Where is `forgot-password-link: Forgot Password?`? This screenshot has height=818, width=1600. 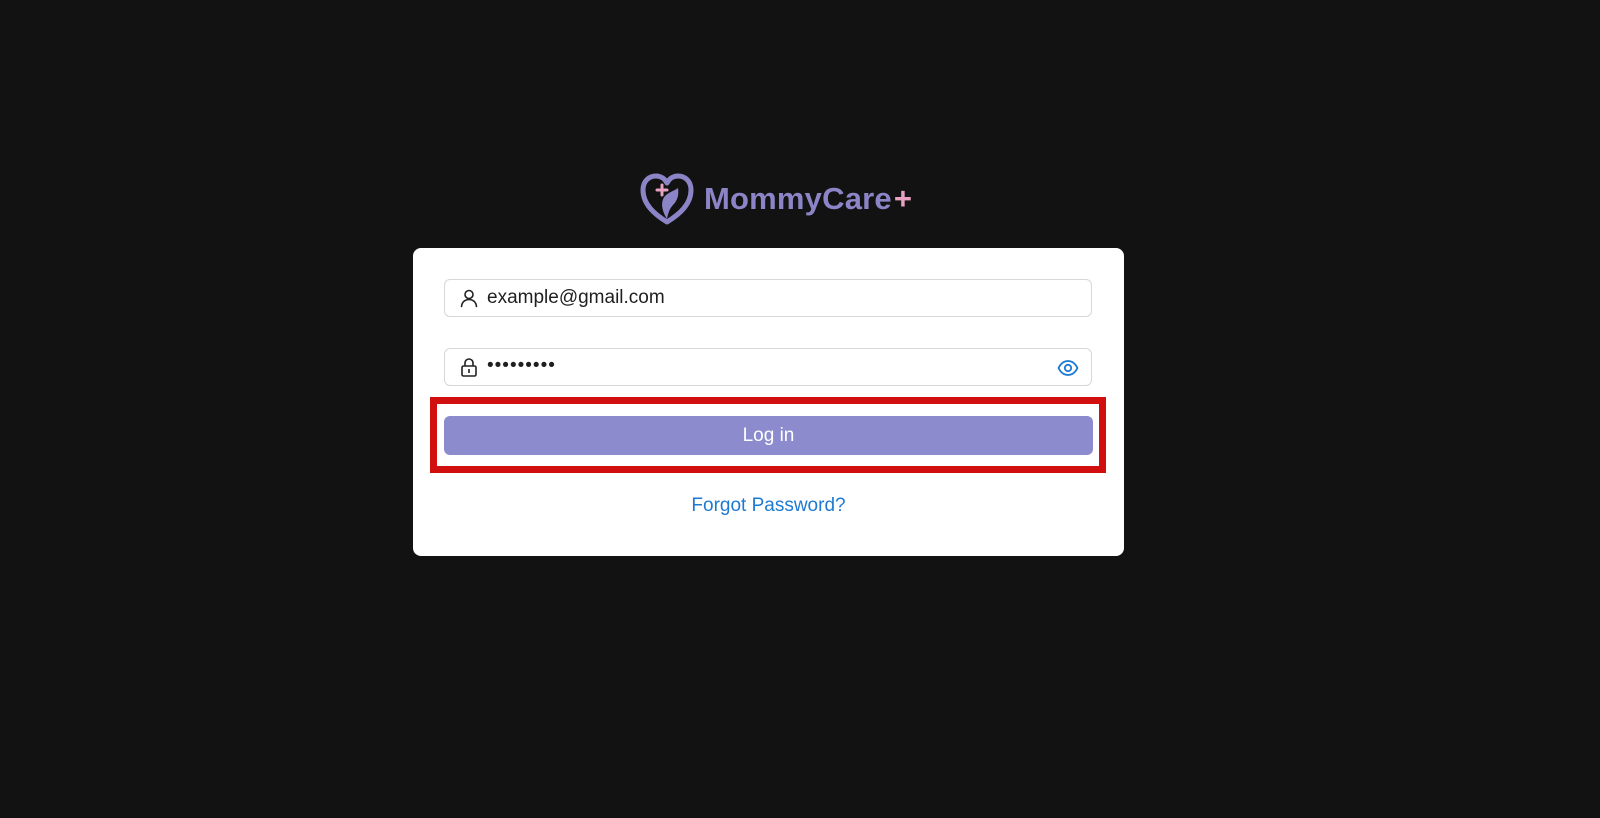
forgot-password-link: Forgot Password? is located at coordinates (768, 506).